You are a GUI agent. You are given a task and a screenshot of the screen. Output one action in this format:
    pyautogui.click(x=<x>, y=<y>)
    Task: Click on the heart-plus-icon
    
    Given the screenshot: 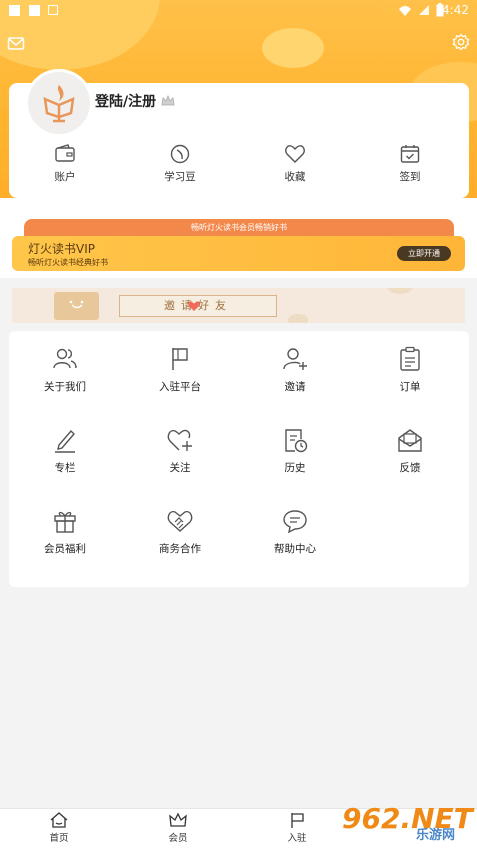 What is the action you would take?
    pyautogui.click(x=179, y=440)
    